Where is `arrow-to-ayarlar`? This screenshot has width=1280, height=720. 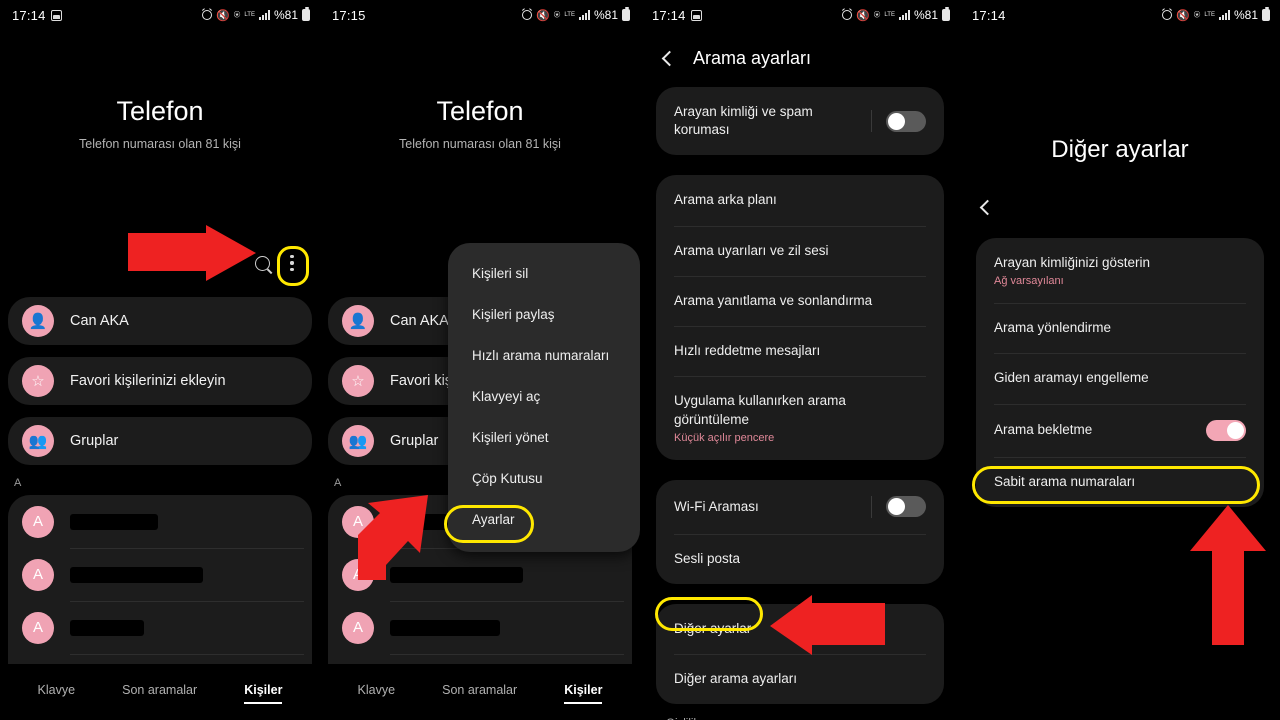 arrow-to-ayarlar is located at coordinates (393, 537).